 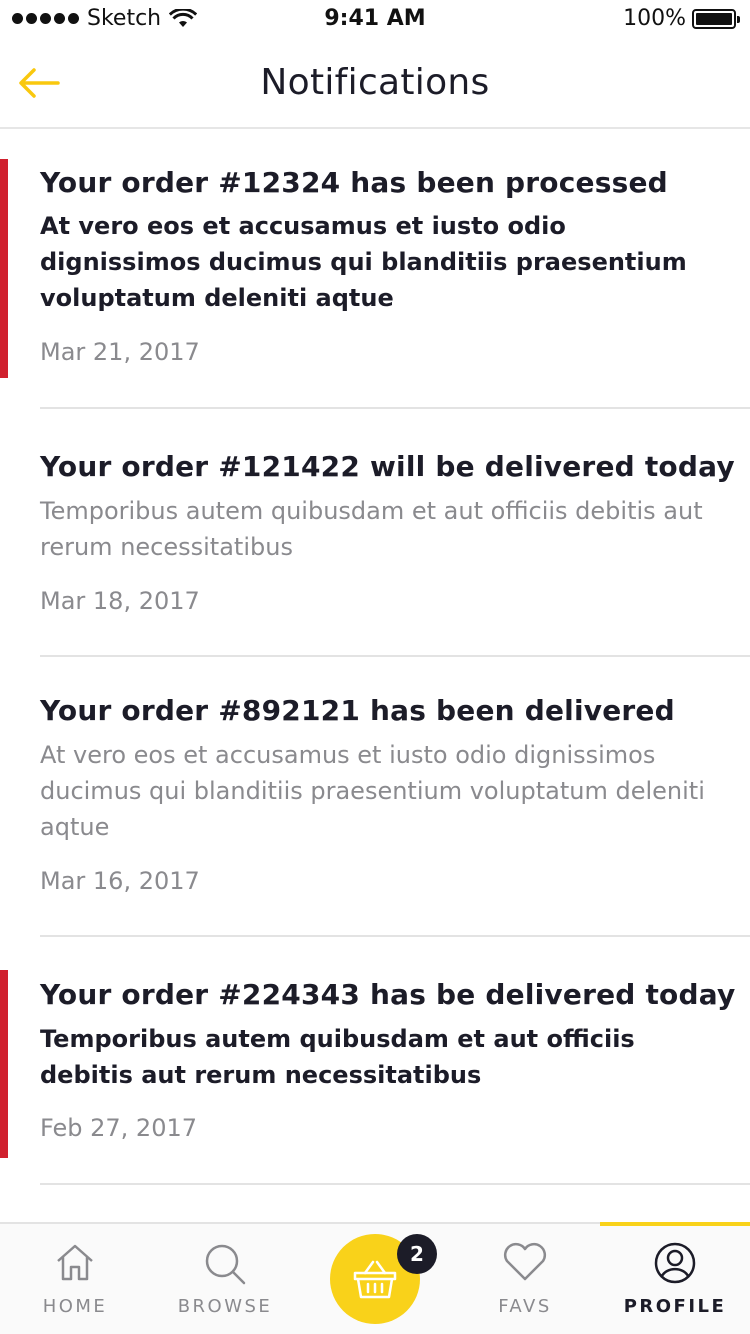 What do you see at coordinates (225, 1264) in the screenshot?
I see `search-icon` at bounding box center [225, 1264].